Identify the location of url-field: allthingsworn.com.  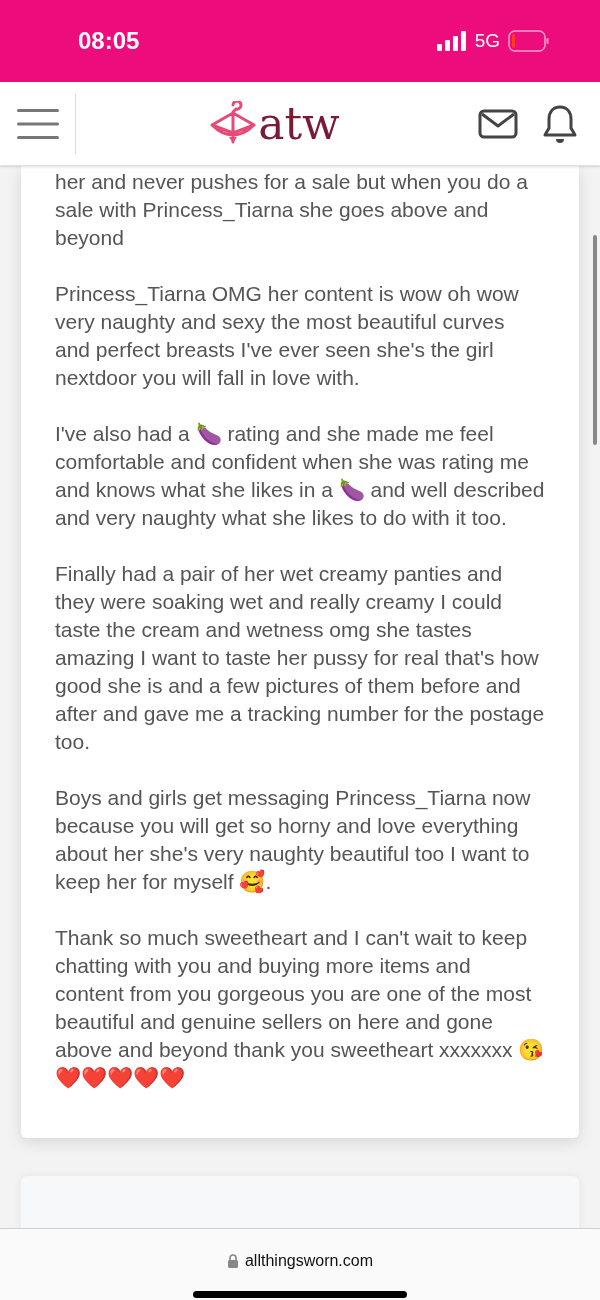
(300, 1261).